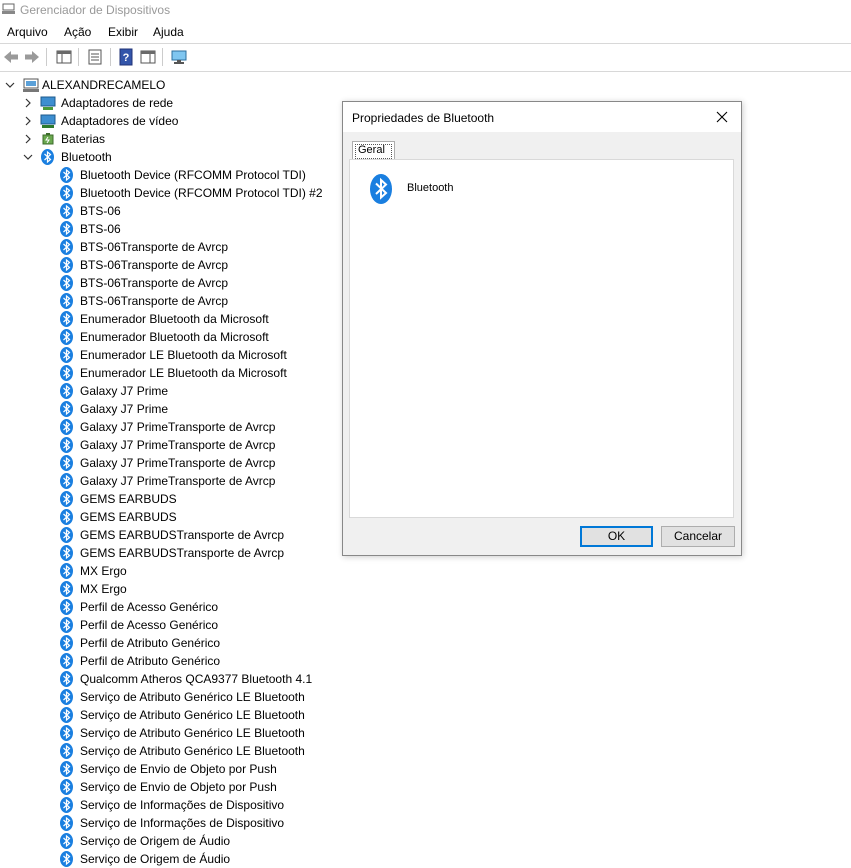  What do you see at coordinates (165, 157) in the screenshot?
I see `tree-category-bluetooth: Bluetooth` at bounding box center [165, 157].